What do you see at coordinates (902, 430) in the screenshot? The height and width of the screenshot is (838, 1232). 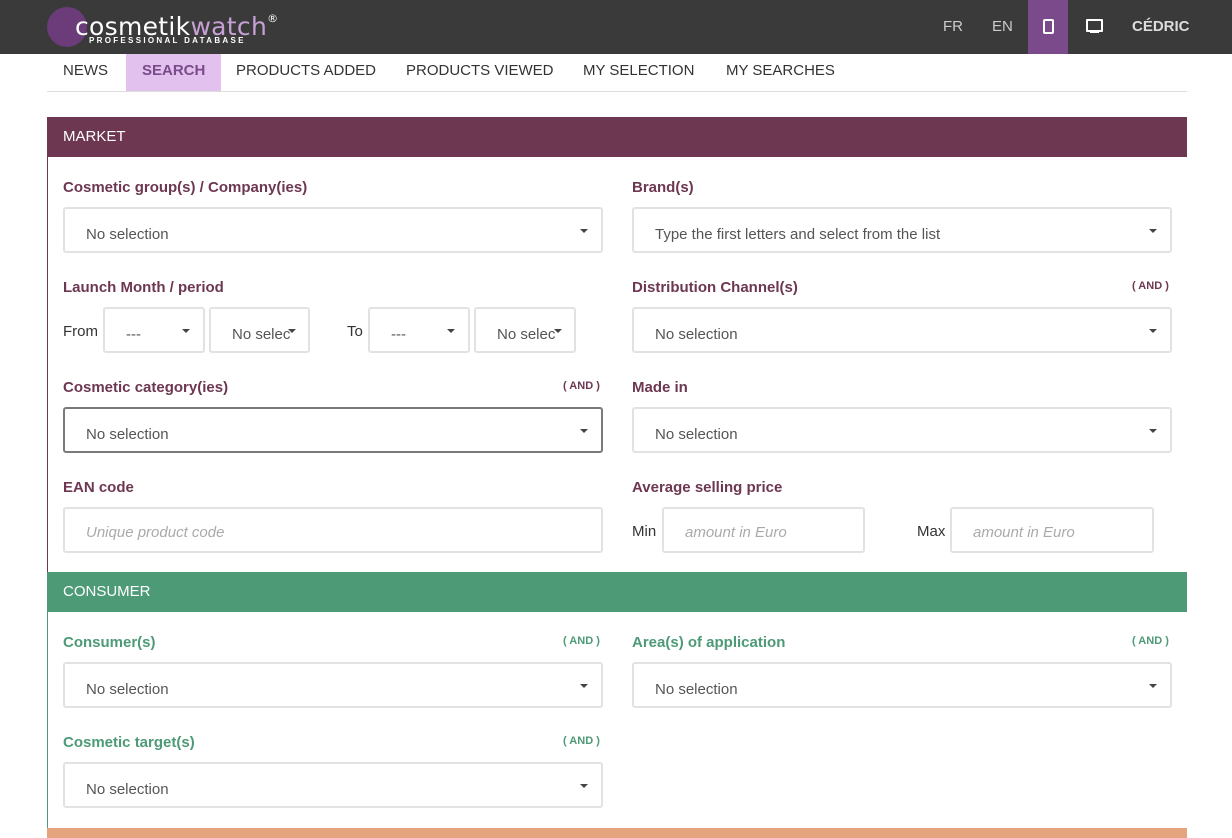 I see `madein-select: No selection` at bounding box center [902, 430].